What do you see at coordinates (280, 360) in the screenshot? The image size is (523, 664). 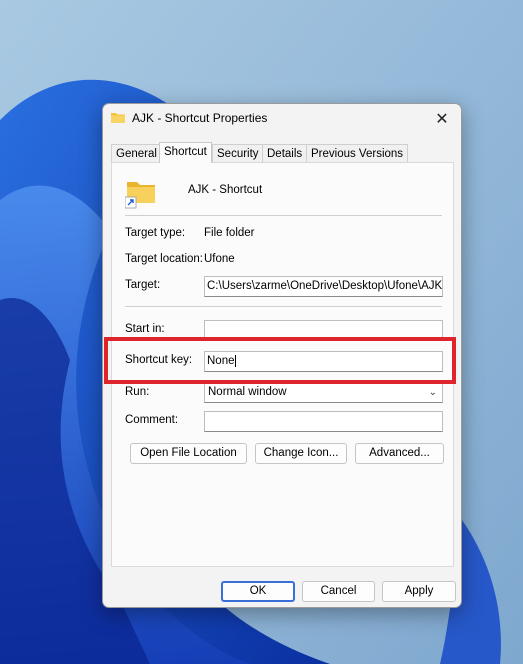 I see `highlight-box` at bounding box center [280, 360].